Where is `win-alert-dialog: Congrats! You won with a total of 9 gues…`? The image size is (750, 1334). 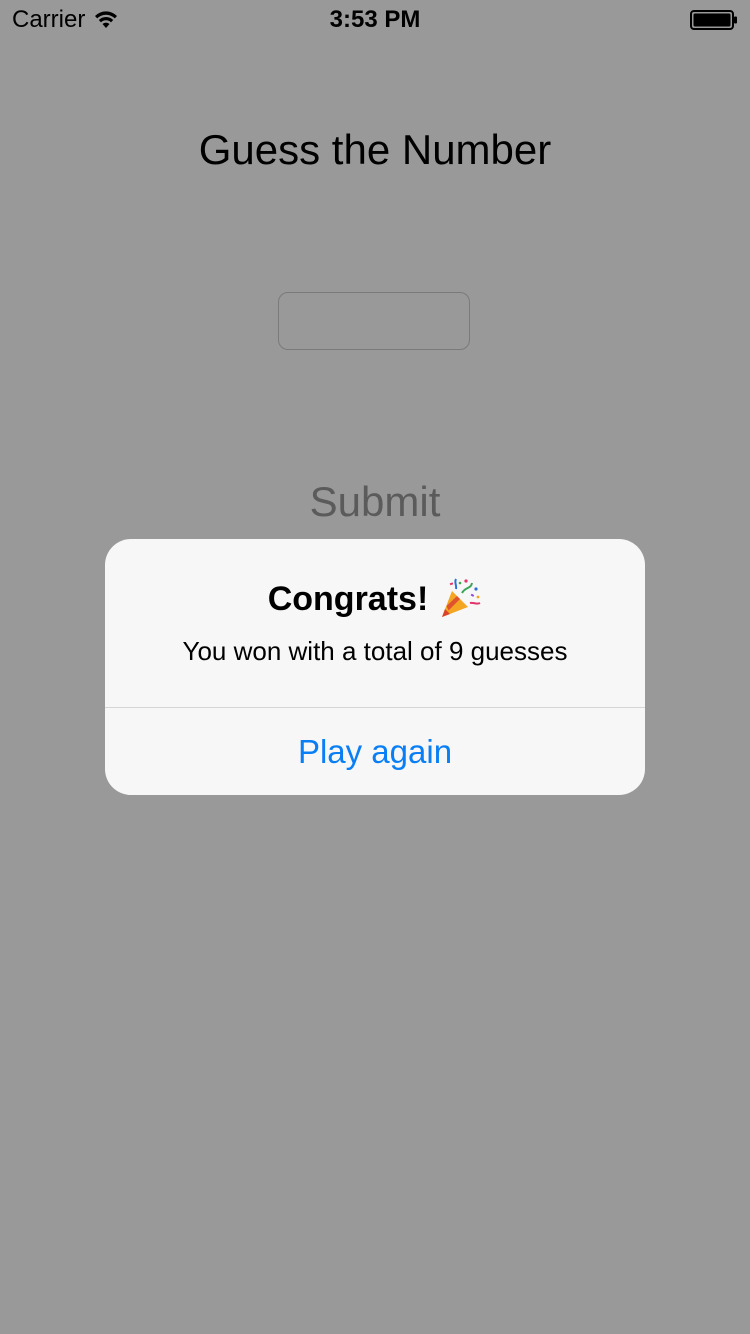 win-alert-dialog: Congrats! You won with a total of 9 gues… is located at coordinates (375, 667).